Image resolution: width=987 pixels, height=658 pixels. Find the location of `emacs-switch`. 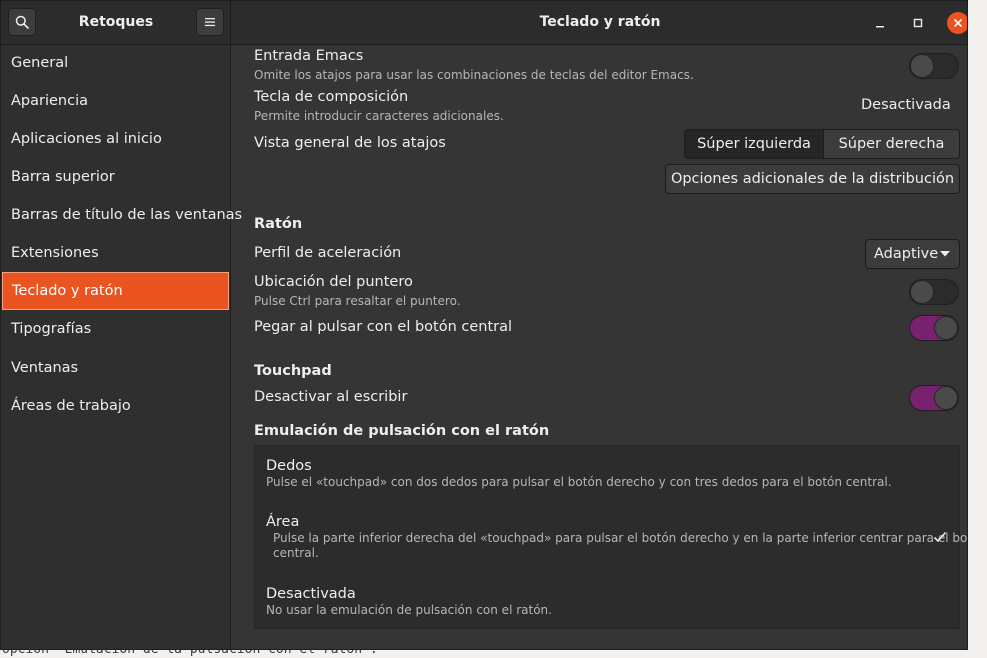

emacs-switch is located at coordinates (934, 66).